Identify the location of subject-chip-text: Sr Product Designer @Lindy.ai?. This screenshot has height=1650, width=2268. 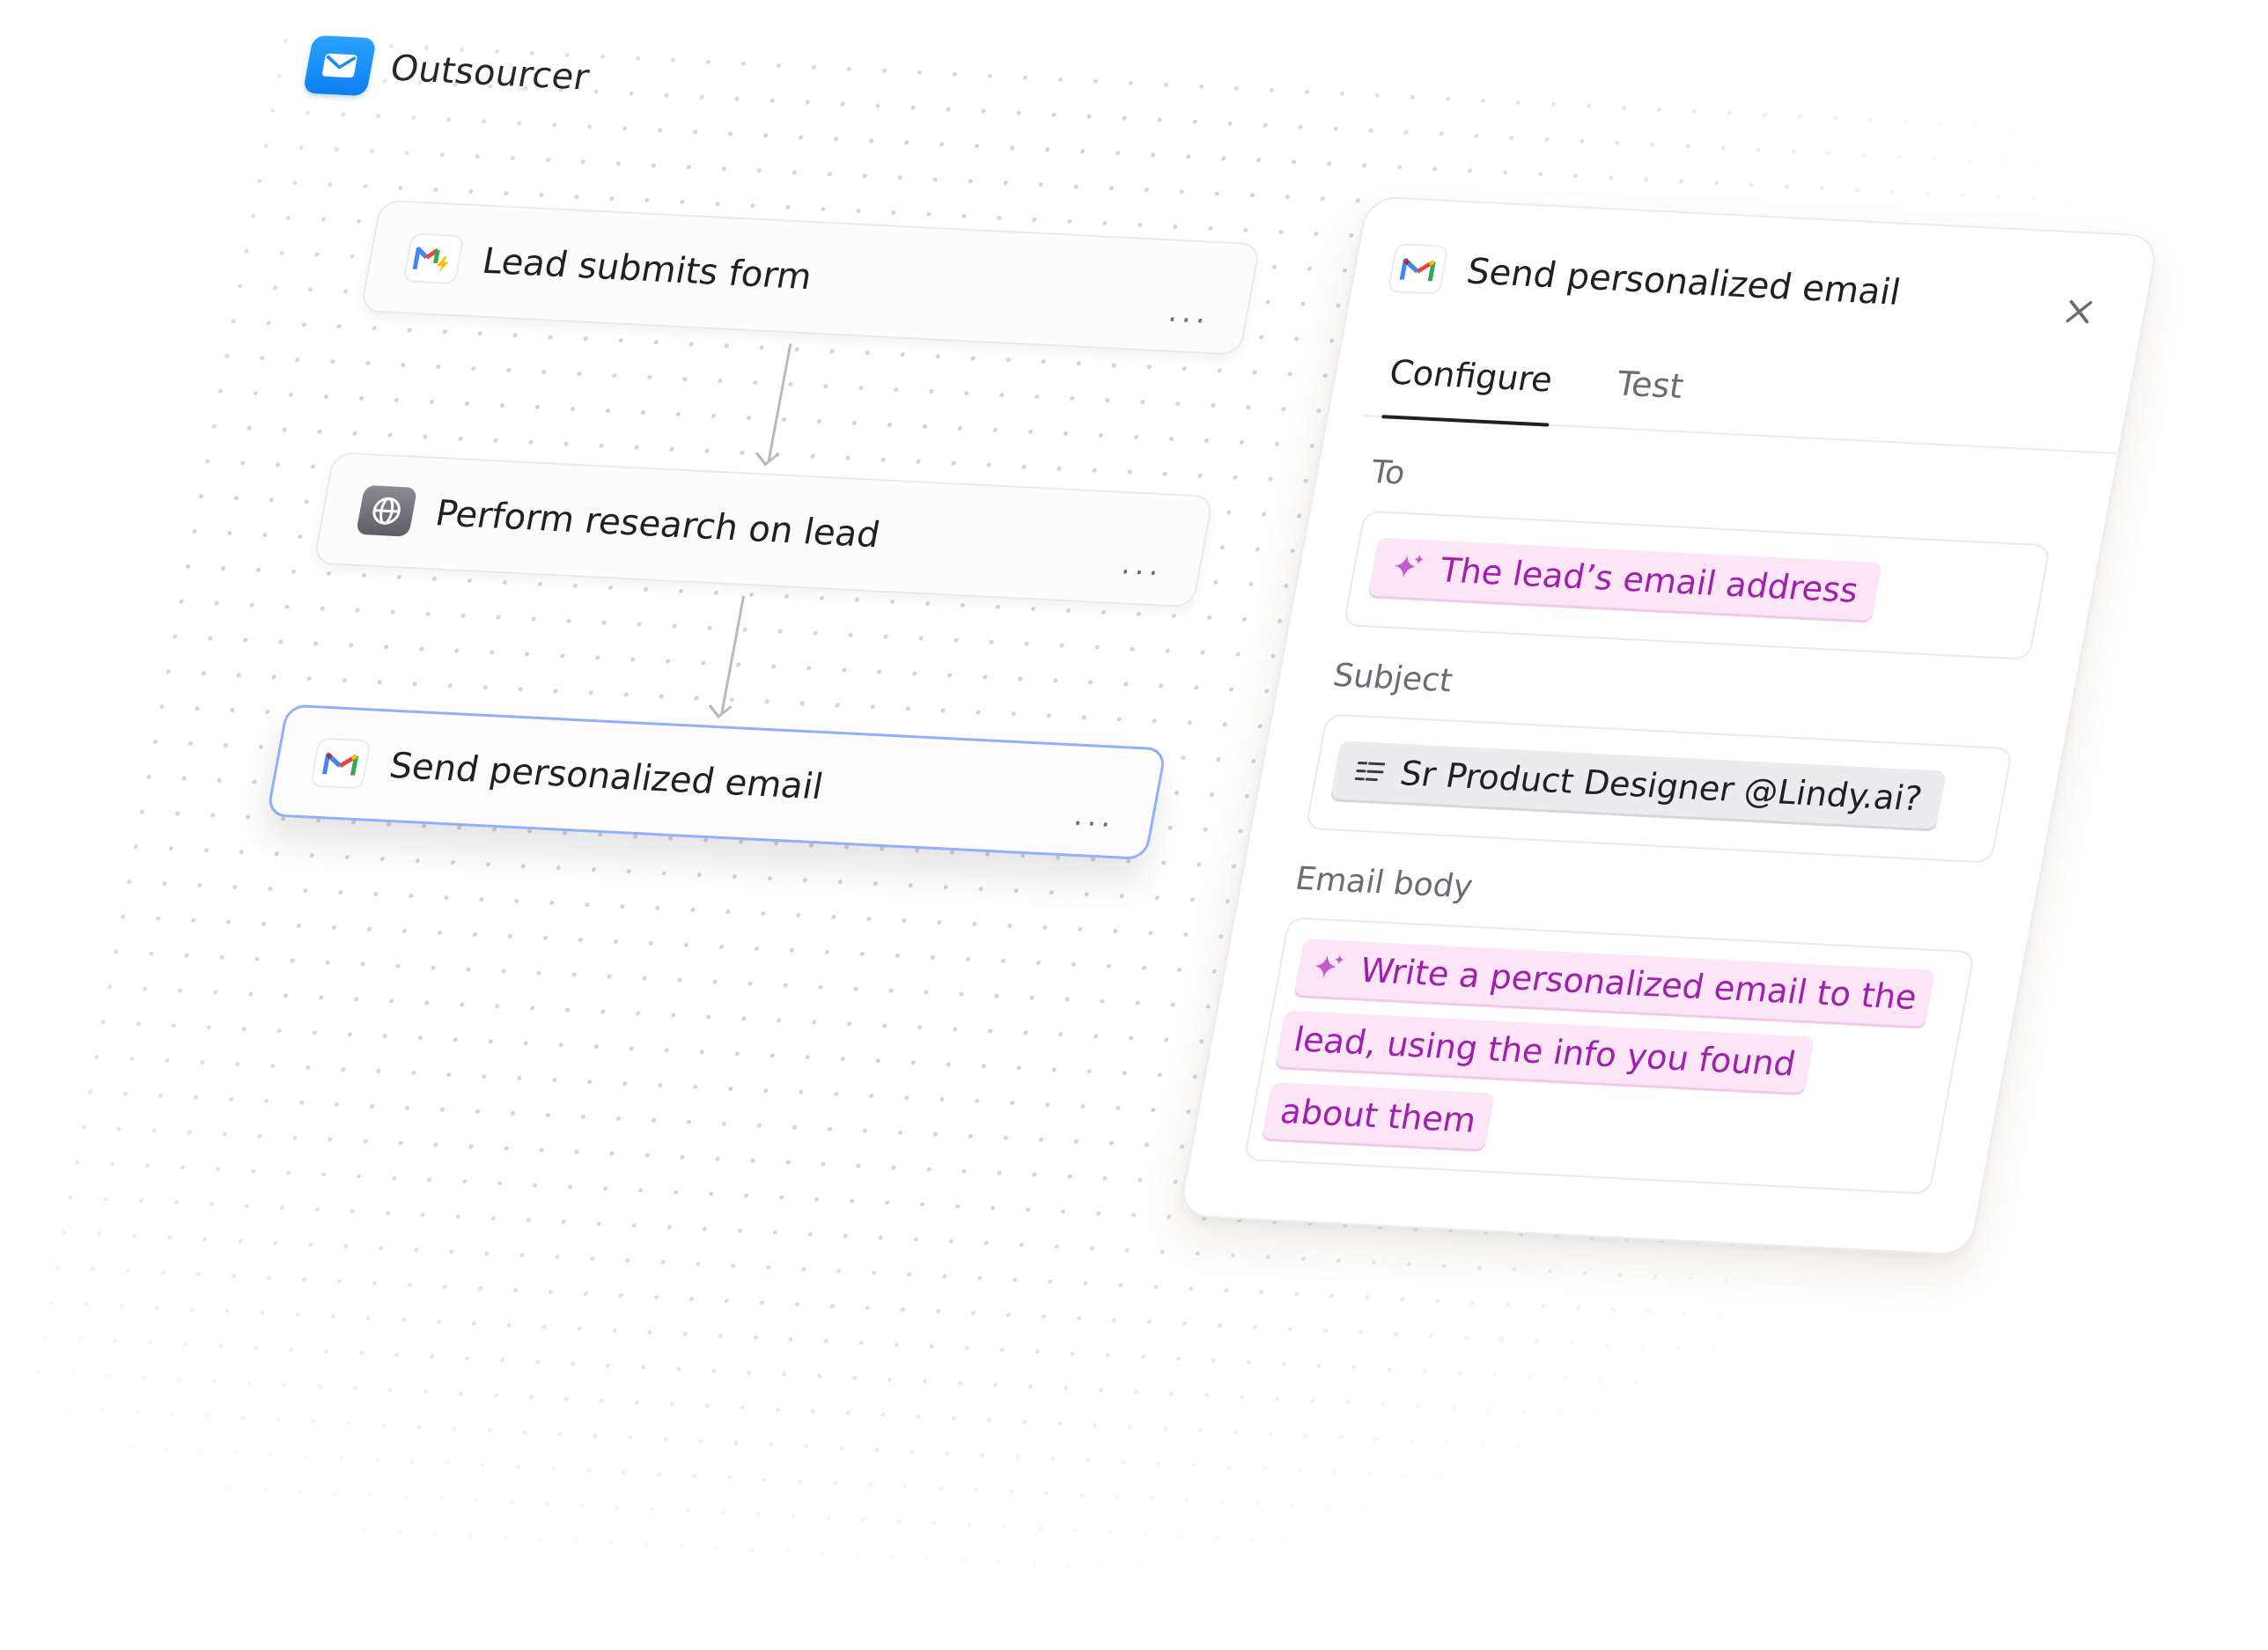
(1661, 786).